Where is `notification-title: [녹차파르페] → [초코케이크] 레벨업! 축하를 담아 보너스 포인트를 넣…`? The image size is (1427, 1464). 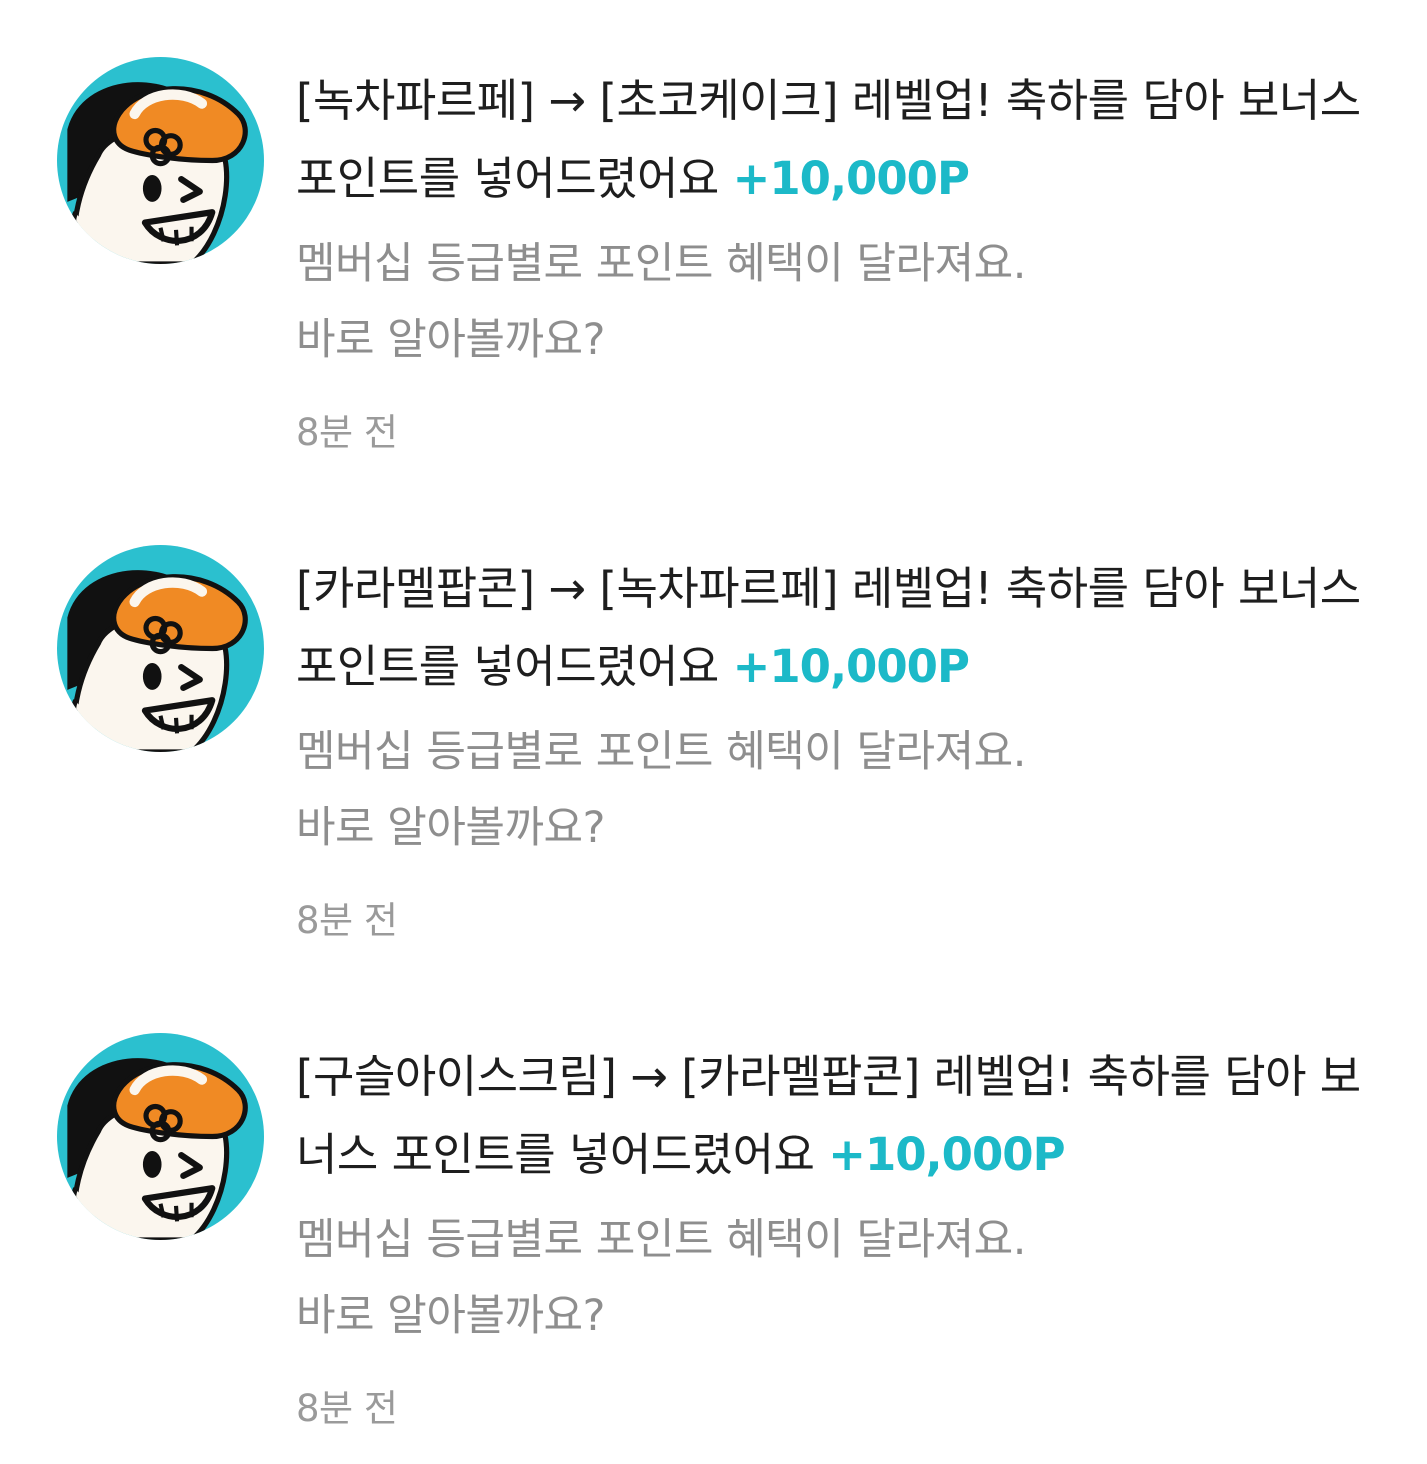
notification-title: [녹차파르페] → [초코케이크] 레벨업! 축하를 담아 보너스 포인트를 넣… is located at coordinates (836, 140).